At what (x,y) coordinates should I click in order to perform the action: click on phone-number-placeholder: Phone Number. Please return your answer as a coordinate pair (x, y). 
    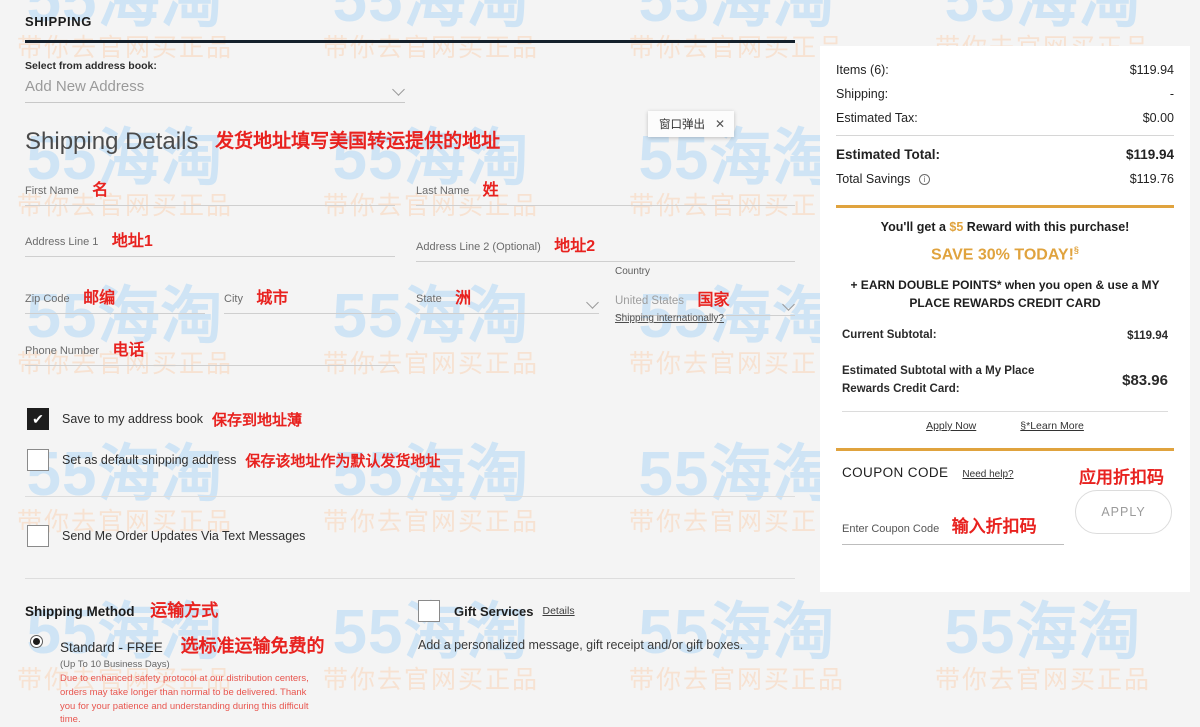
    Looking at the image, I should click on (62, 351).